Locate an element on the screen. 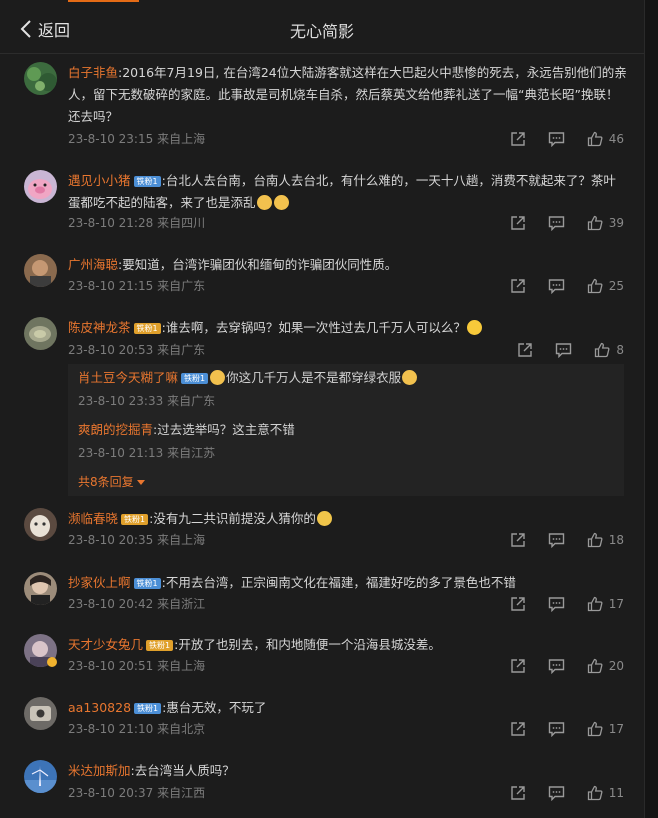 Image resolution: width=658 pixels, height=818 pixels. commenter-name: 遇见小小猪 is located at coordinates (99, 180).